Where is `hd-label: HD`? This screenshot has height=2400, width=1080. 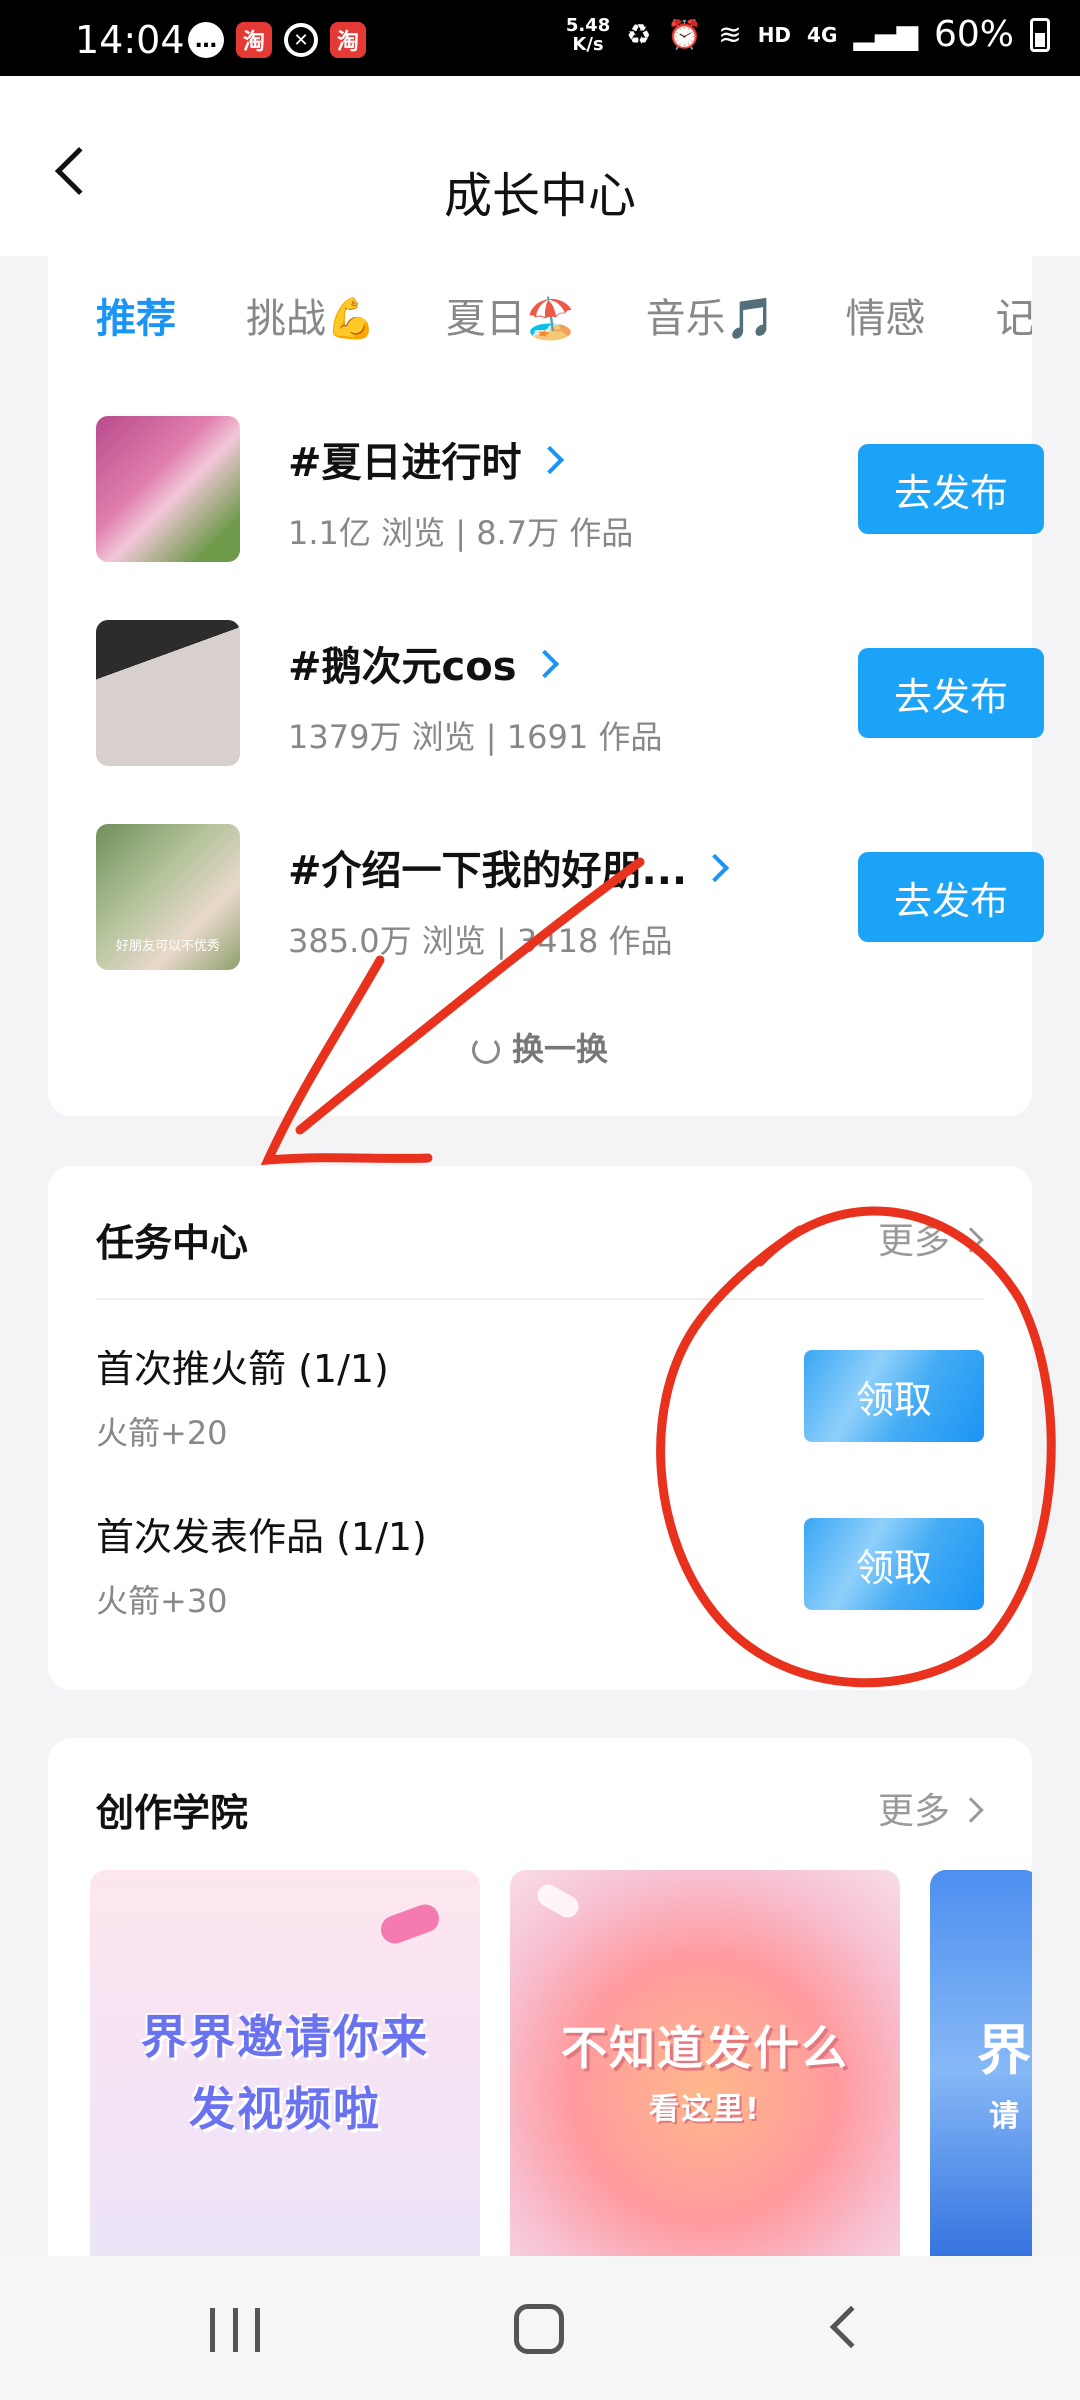
hd-label: HD is located at coordinates (774, 34).